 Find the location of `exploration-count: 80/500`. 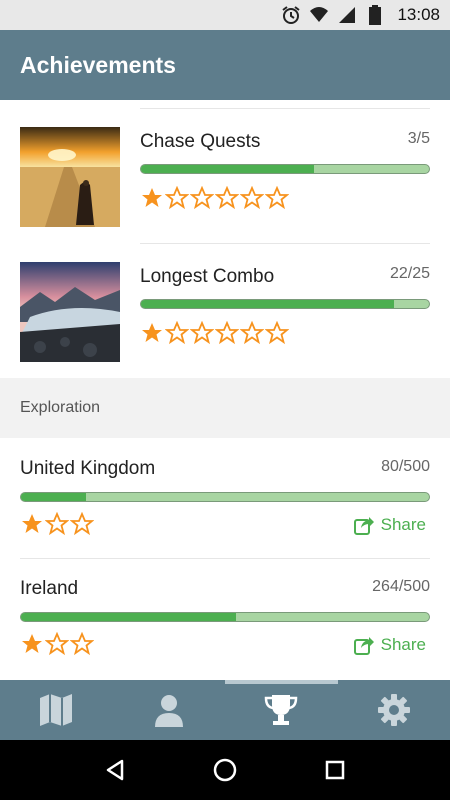

exploration-count: 80/500 is located at coordinates (405, 466).